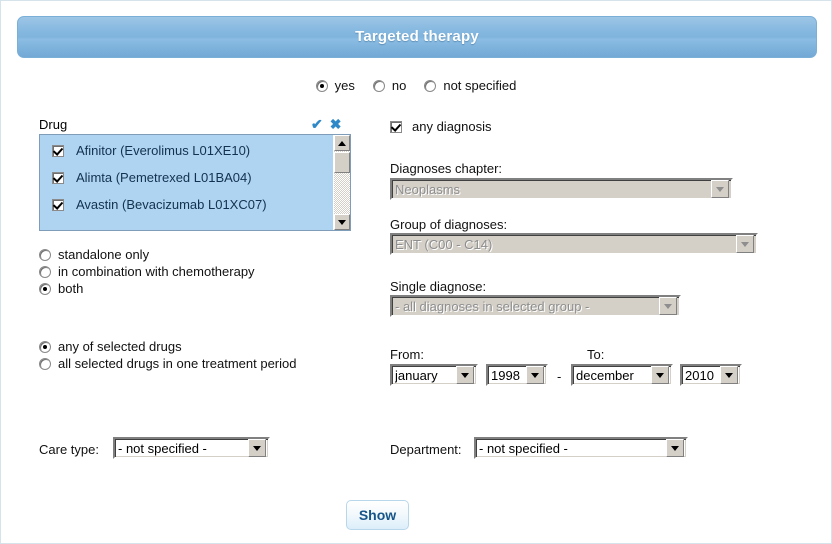 Image resolution: width=832 pixels, height=544 pixels. What do you see at coordinates (45, 363) in the screenshot?
I see `radio-indicator-all-drugs` at bounding box center [45, 363].